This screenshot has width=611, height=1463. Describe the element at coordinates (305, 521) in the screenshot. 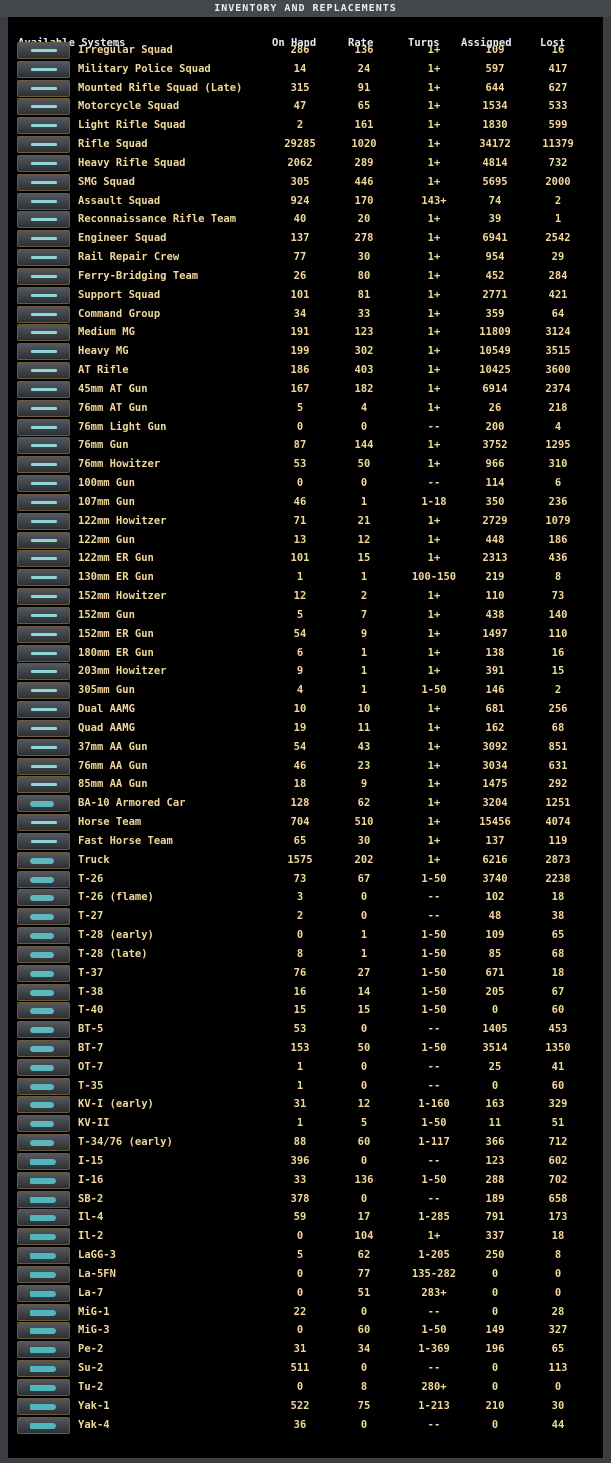

I see `table-row: 122mm Howitzer 71 21 1+ 2729 1079` at that location.